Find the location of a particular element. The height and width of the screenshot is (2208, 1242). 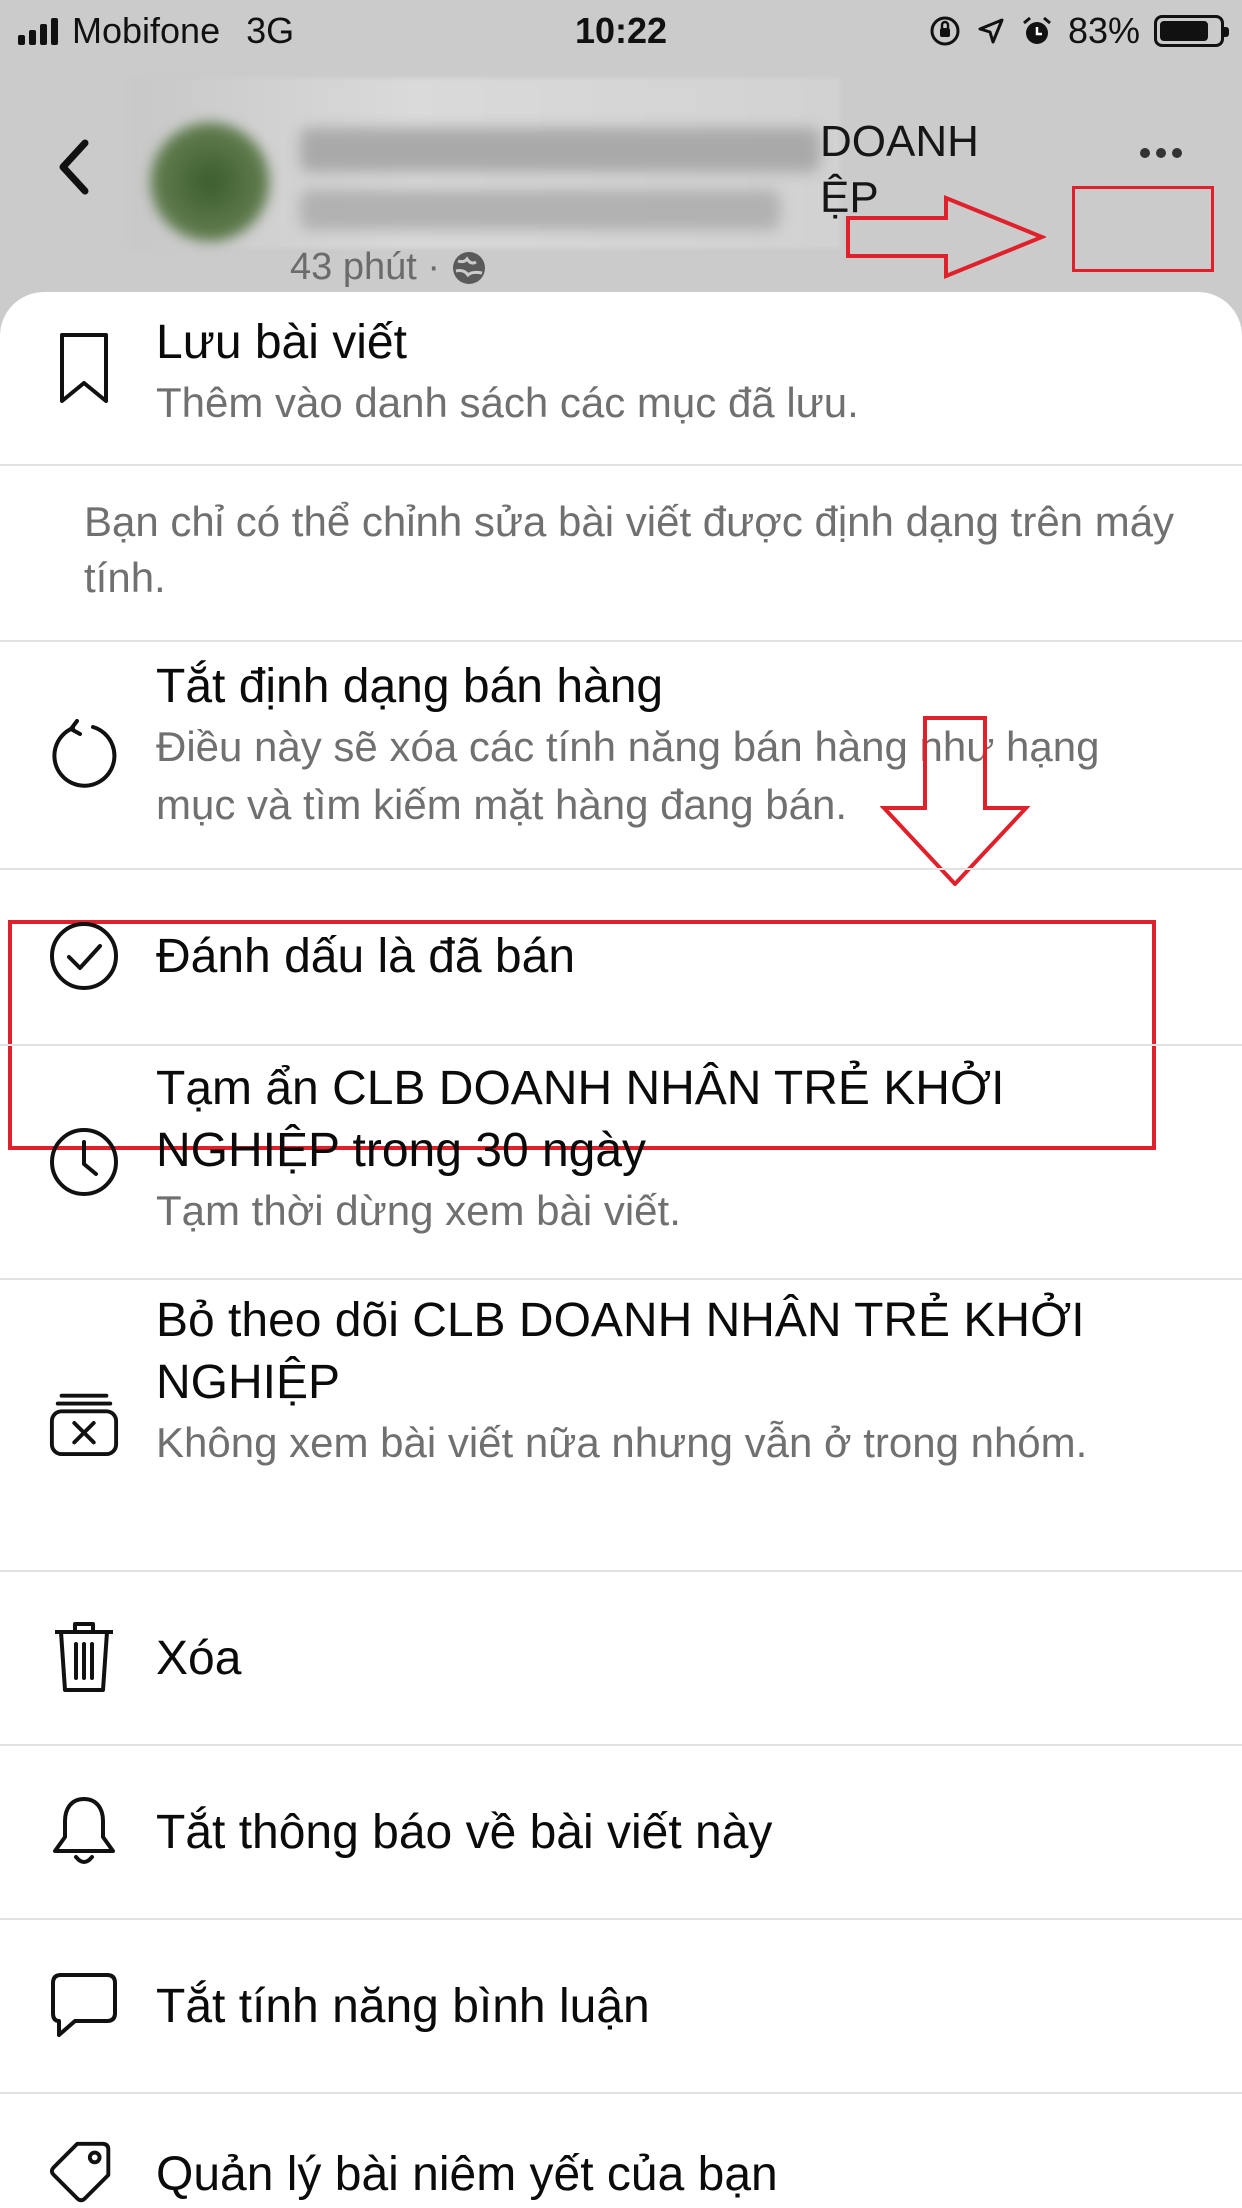

post-header: DOANH ỆP 43 phút · is located at coordinates (621, 195).